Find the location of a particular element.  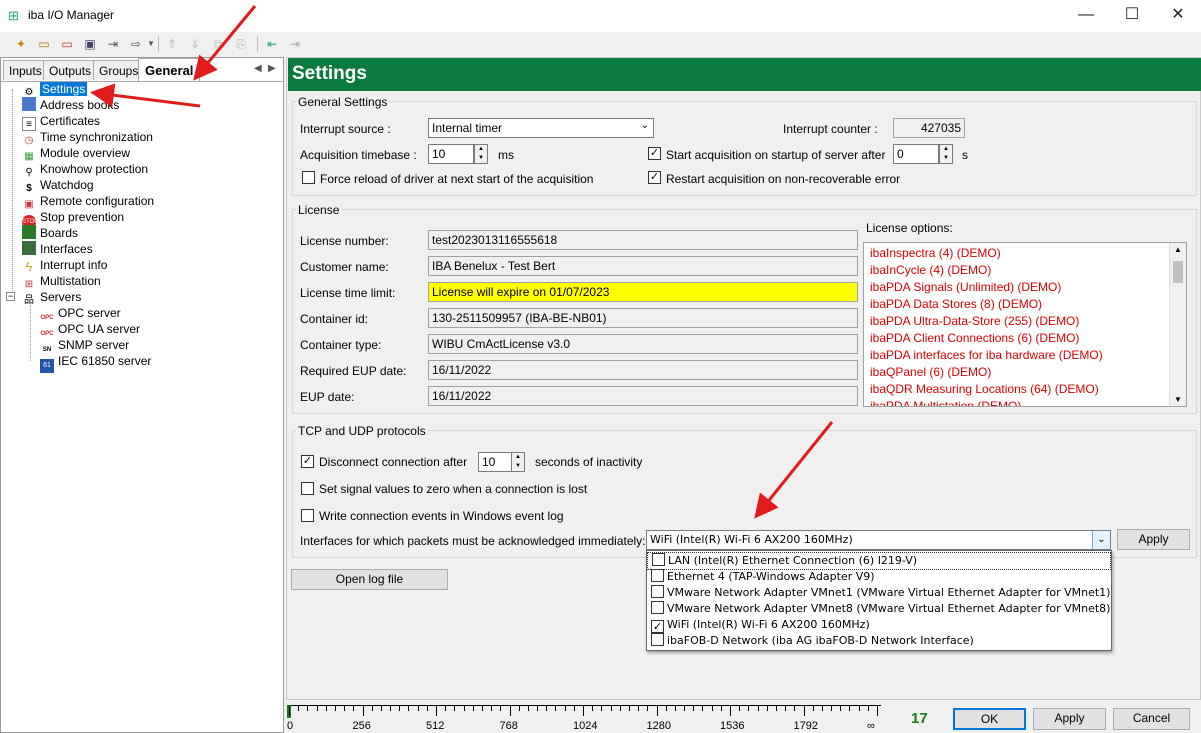

arrow-to-interfaces is located at coordinates (794, 470).